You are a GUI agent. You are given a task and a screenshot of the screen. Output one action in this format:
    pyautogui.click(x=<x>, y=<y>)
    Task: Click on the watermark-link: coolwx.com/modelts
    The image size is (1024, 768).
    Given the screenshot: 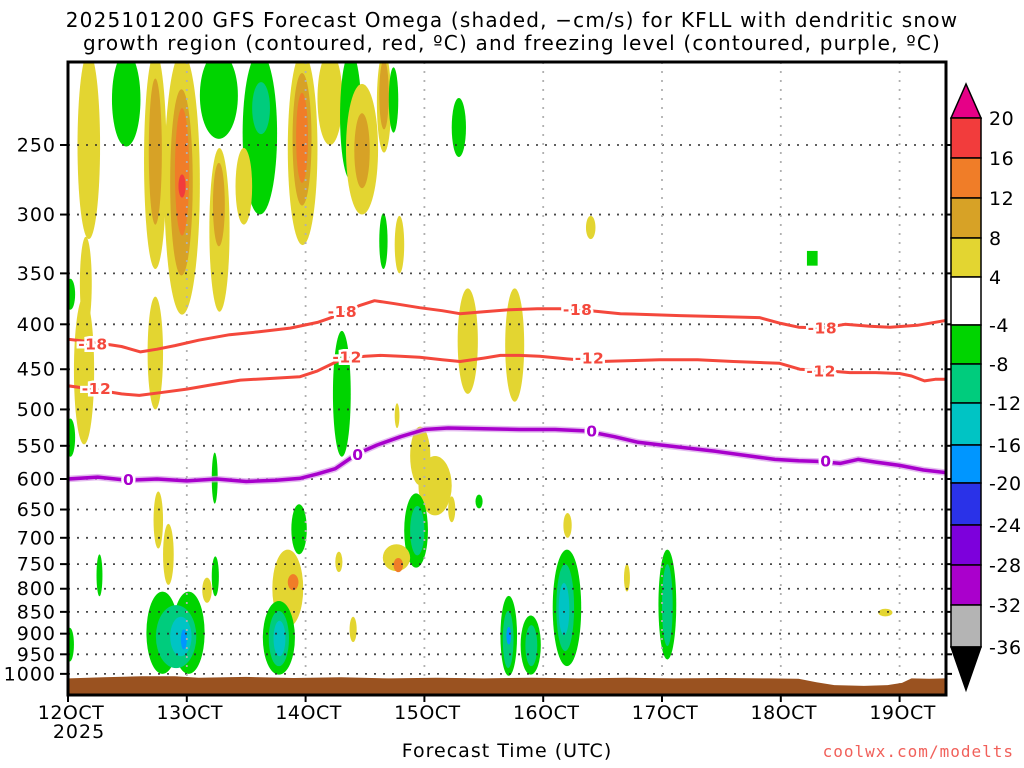 What is the action you would take?
    pyautogui.click(x=918, y=751)
    